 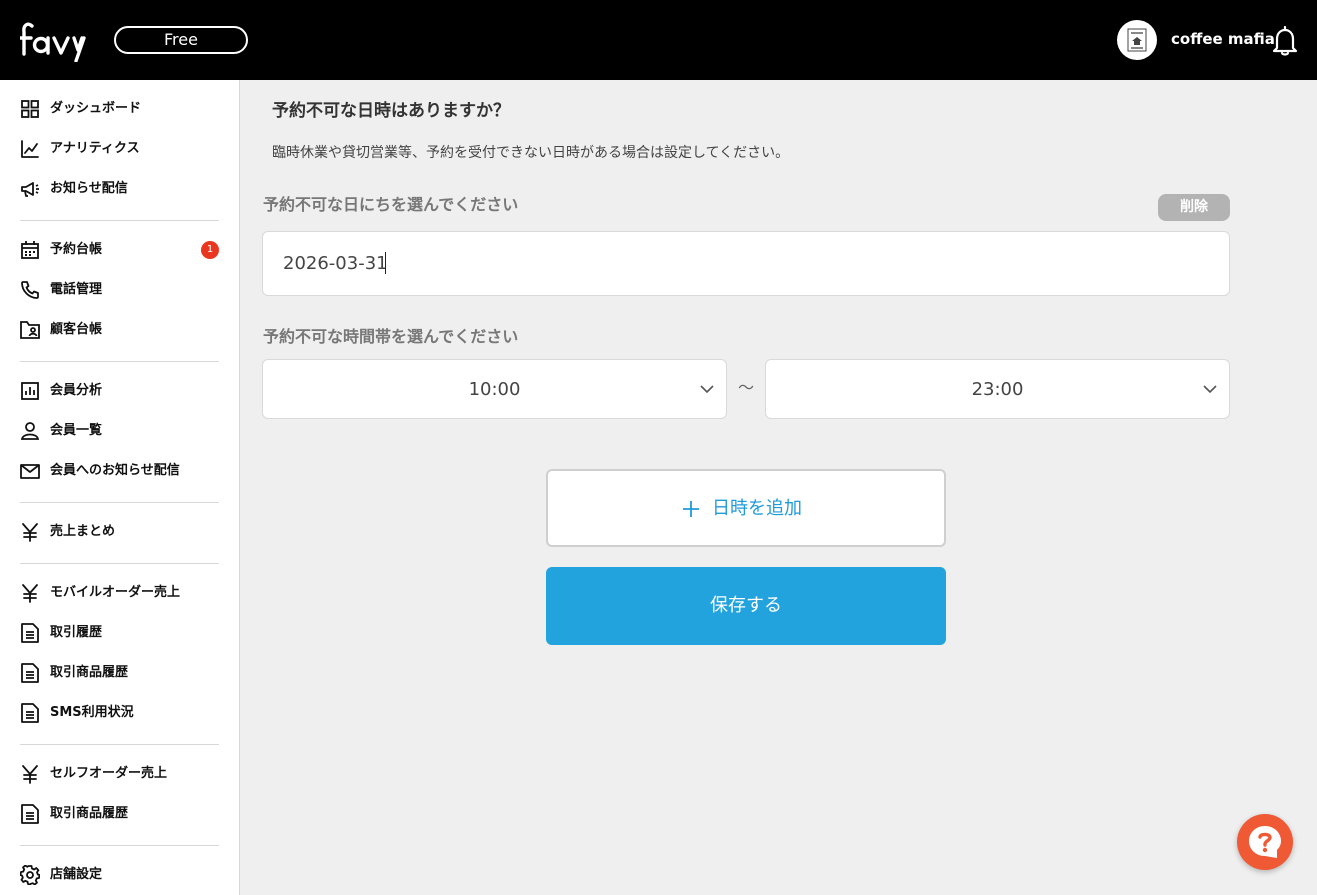 I want to click on sidebar-item-mobile-order-sales: モバイルオーダー売上, so click(x=120, y=593).